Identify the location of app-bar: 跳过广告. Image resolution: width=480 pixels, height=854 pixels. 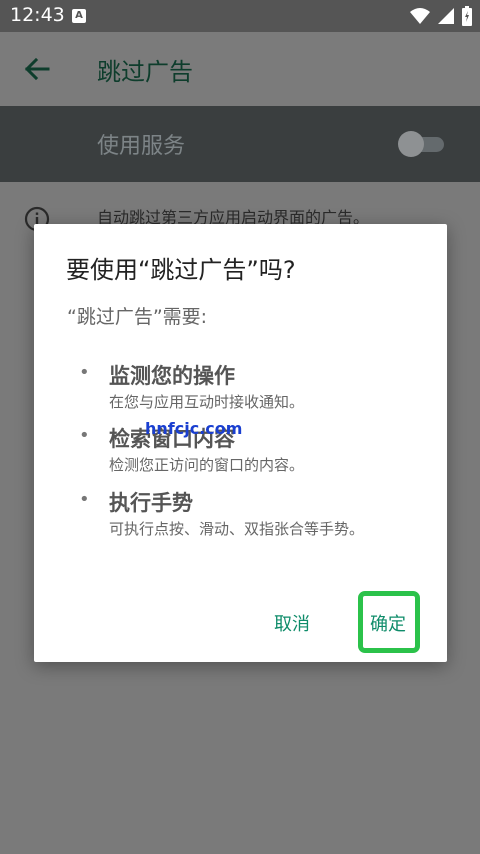
(240, 69).